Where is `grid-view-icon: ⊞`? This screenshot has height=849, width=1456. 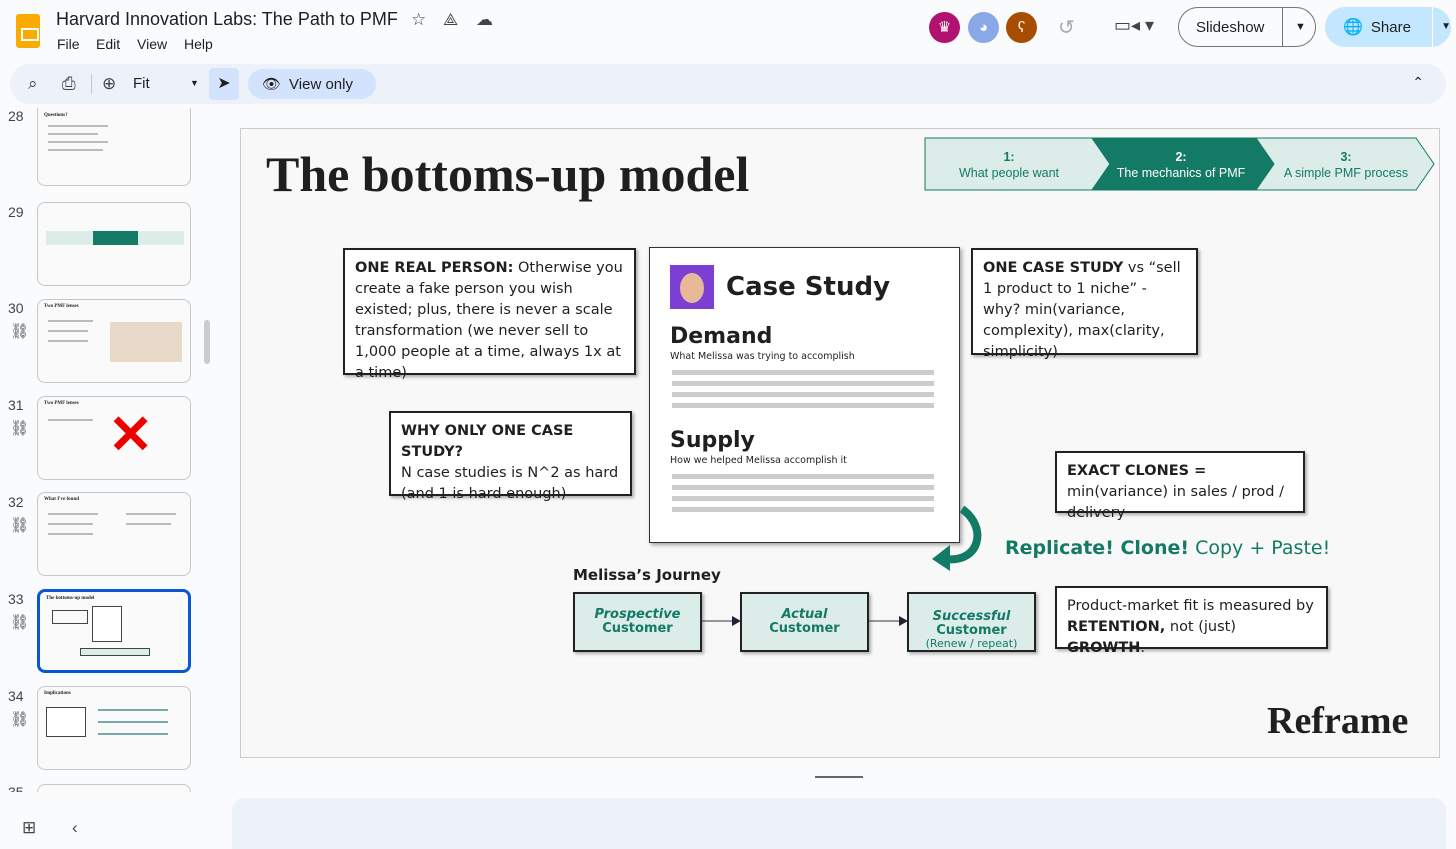
grid-view-icon: ⊞ is located at coordinates (29, 828).